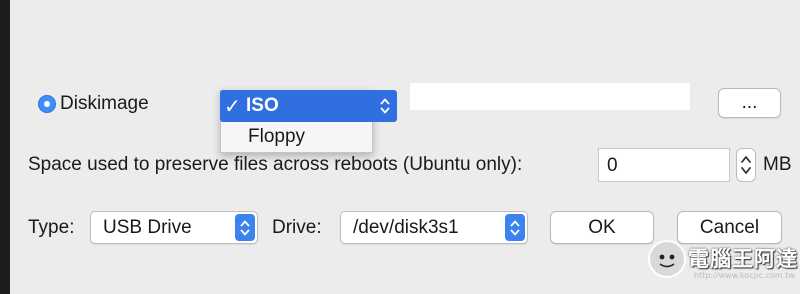 The height and width of the screenshot is (294, 800). I want to click on drive-label: Drive:, so click(297, 227).